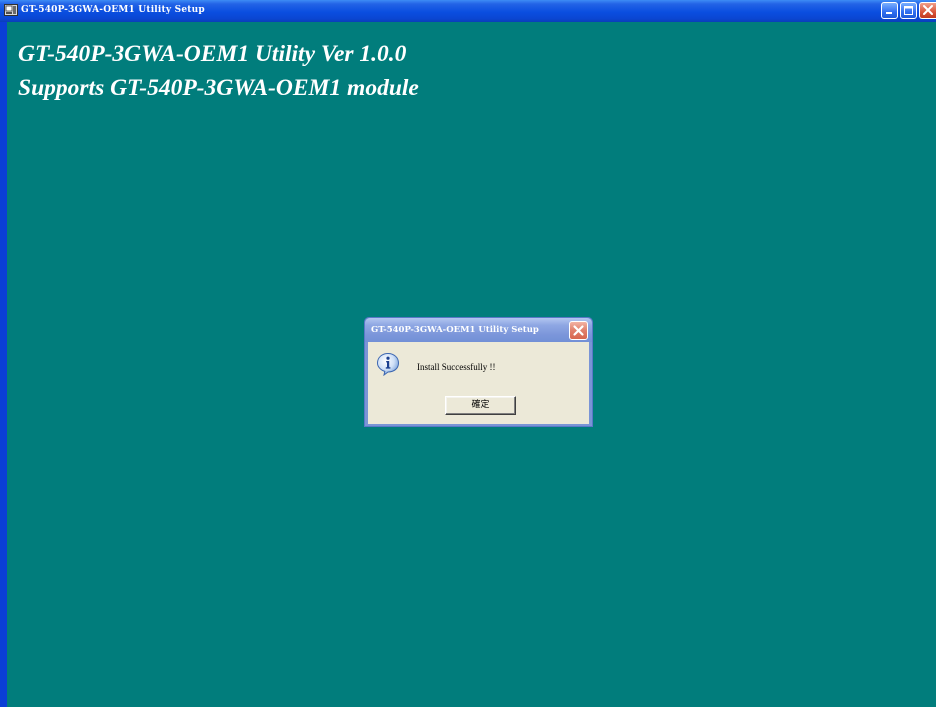  What do you see at coordinates (456, 367) in the screenshot?
I see `dialog-message: Install Successfully !!` at bounding box center [456, 367].